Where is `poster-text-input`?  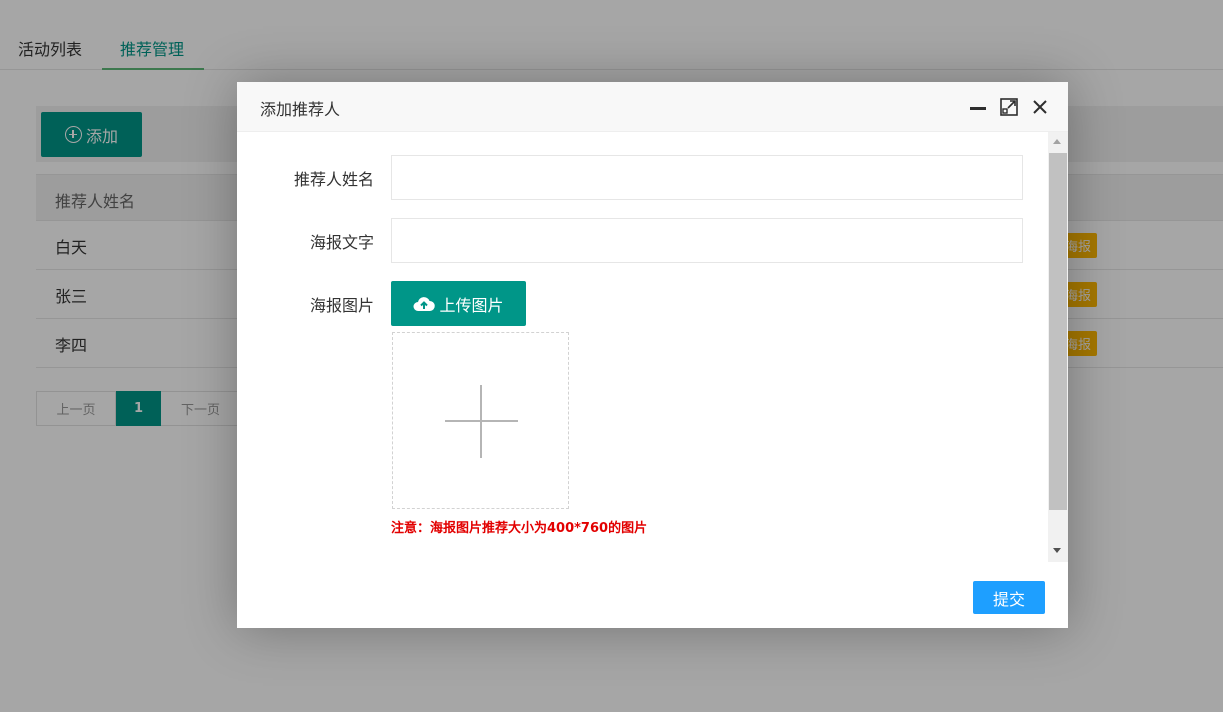
poster-text-input is located at coordinates (707, 240).